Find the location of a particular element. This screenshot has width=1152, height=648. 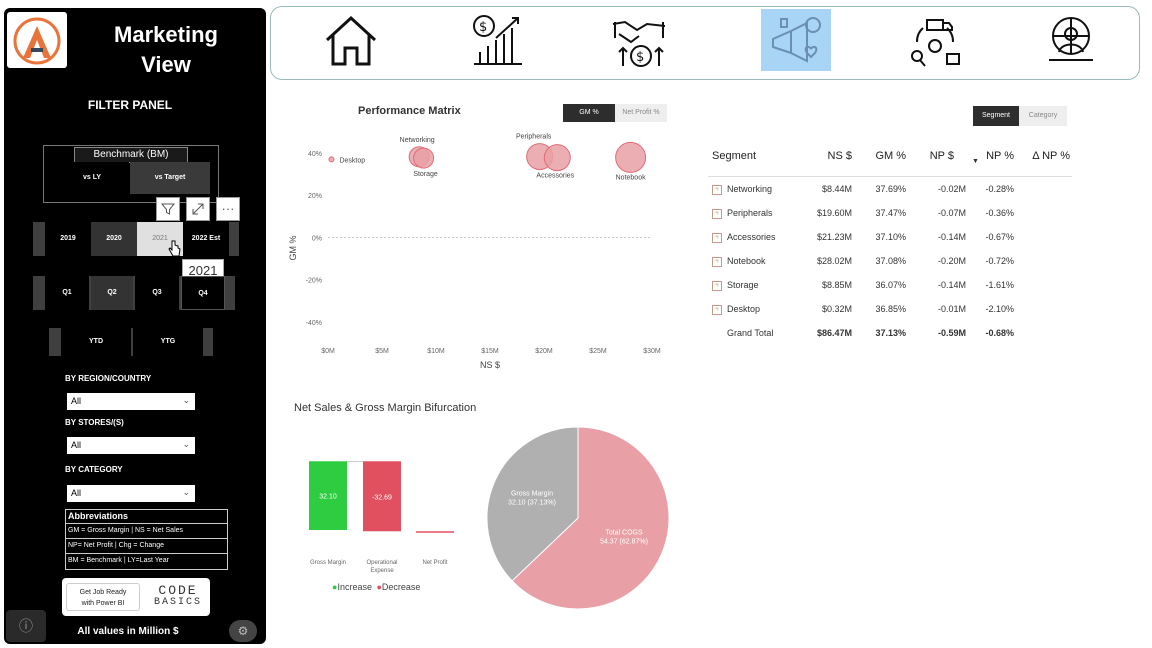

marketing-icon is located at coordinates (796, 40).